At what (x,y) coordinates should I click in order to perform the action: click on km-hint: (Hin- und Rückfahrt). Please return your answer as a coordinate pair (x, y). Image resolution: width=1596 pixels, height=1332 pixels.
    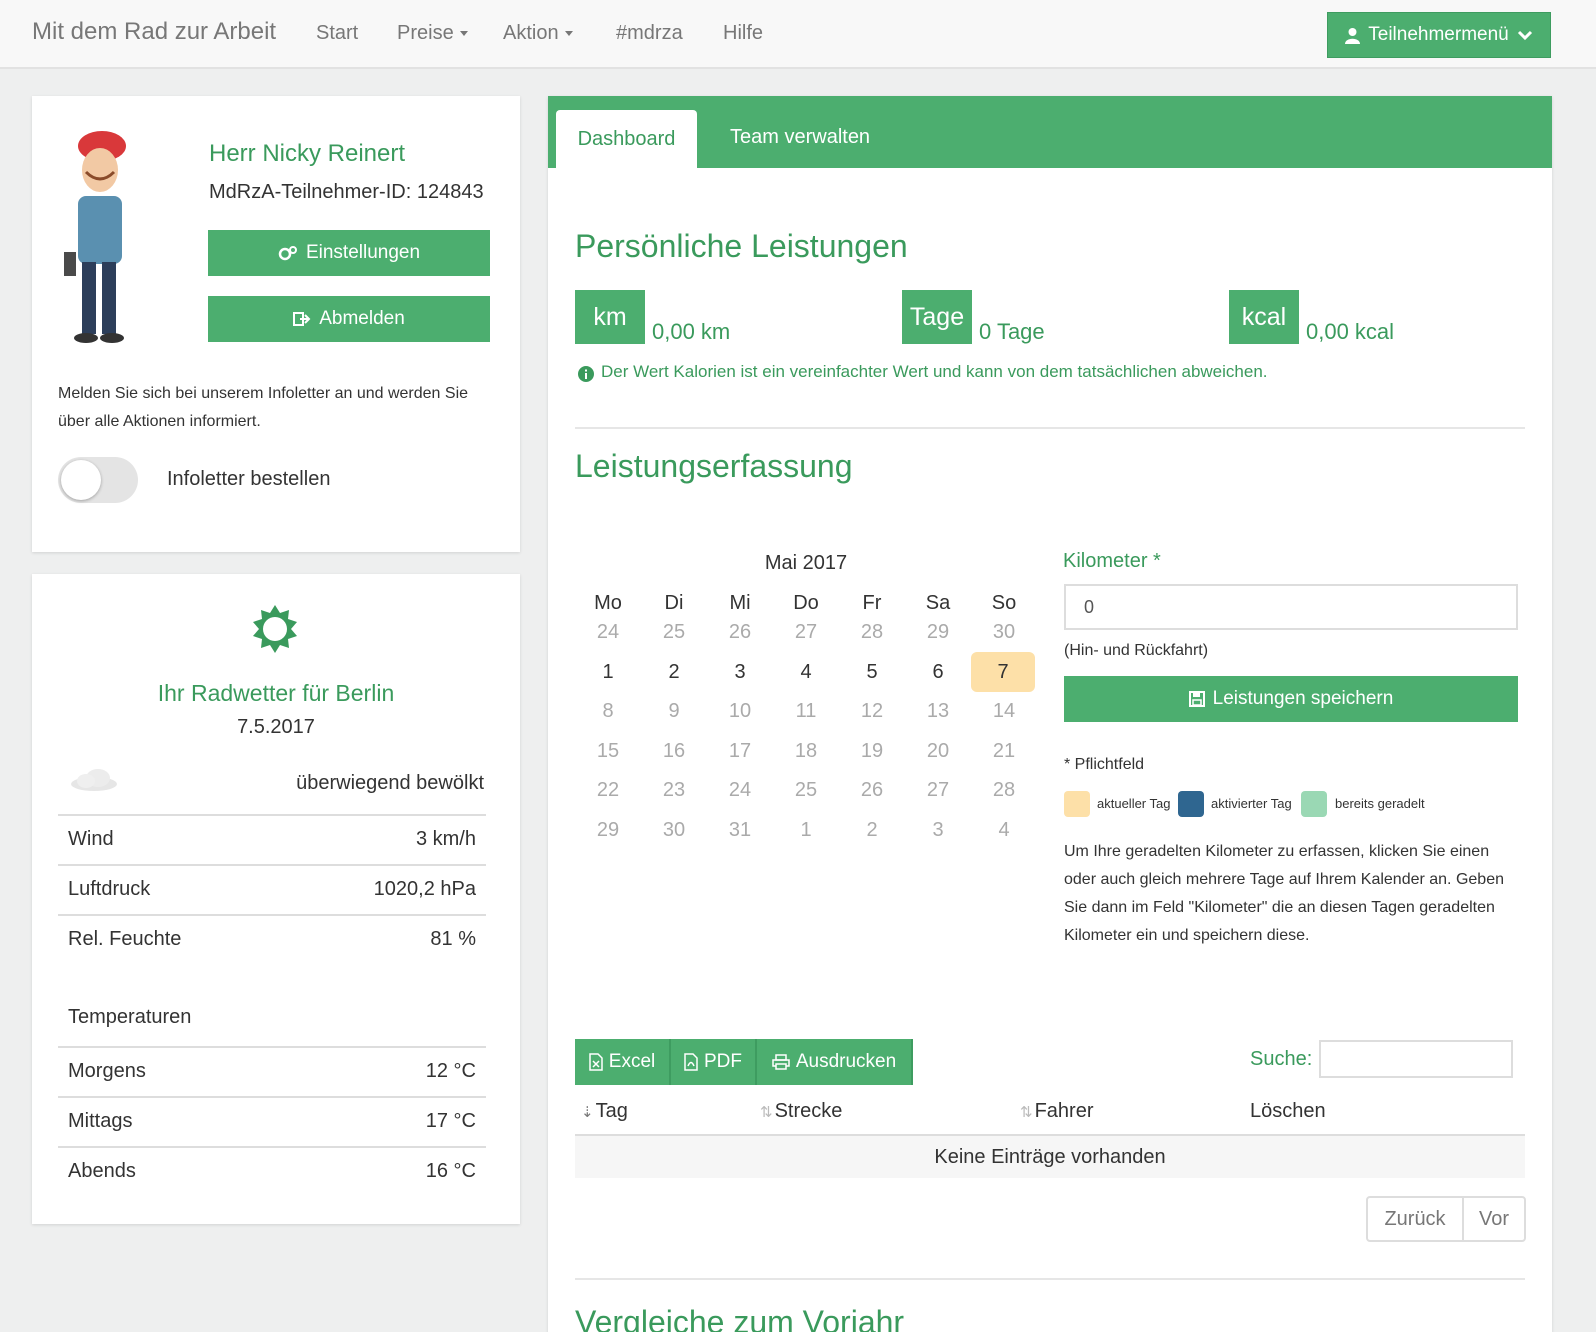
    Looking at the image, I should click on (1136, 650).